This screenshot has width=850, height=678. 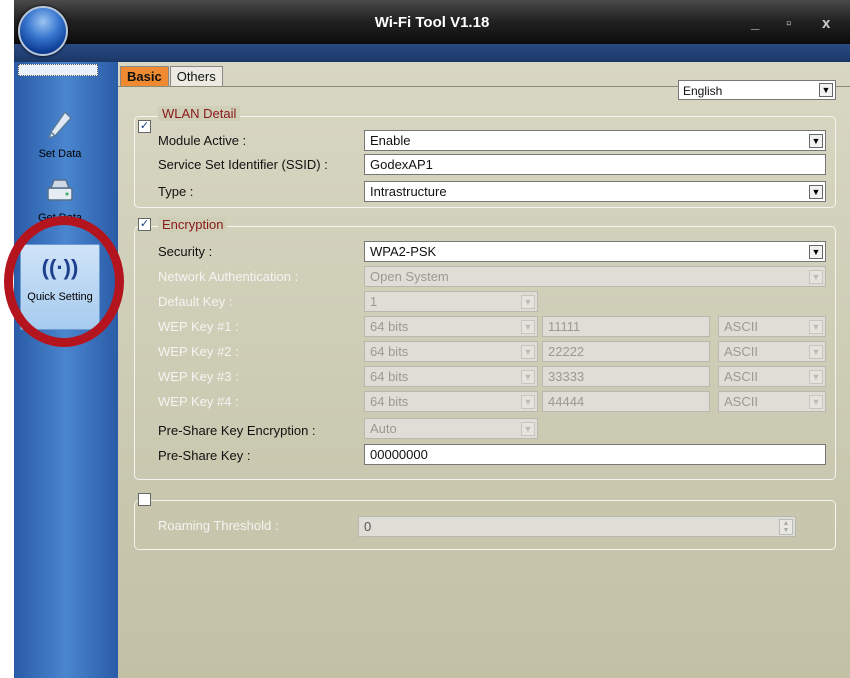 I want to click on tab-basic: Basic, so click(x=144, y=76).